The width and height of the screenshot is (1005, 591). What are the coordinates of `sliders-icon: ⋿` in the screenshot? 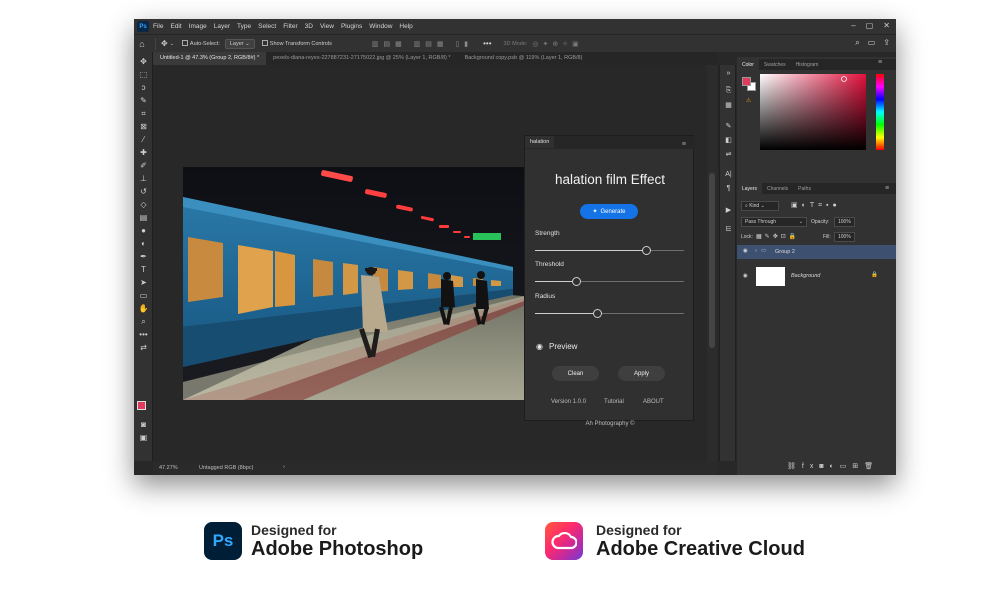 It's located at (728, 228).